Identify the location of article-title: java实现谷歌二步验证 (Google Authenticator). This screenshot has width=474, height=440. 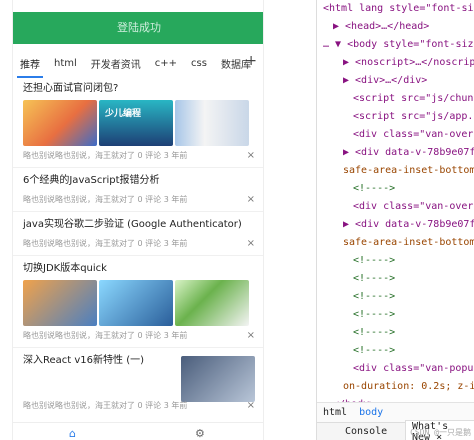
(132, 224).